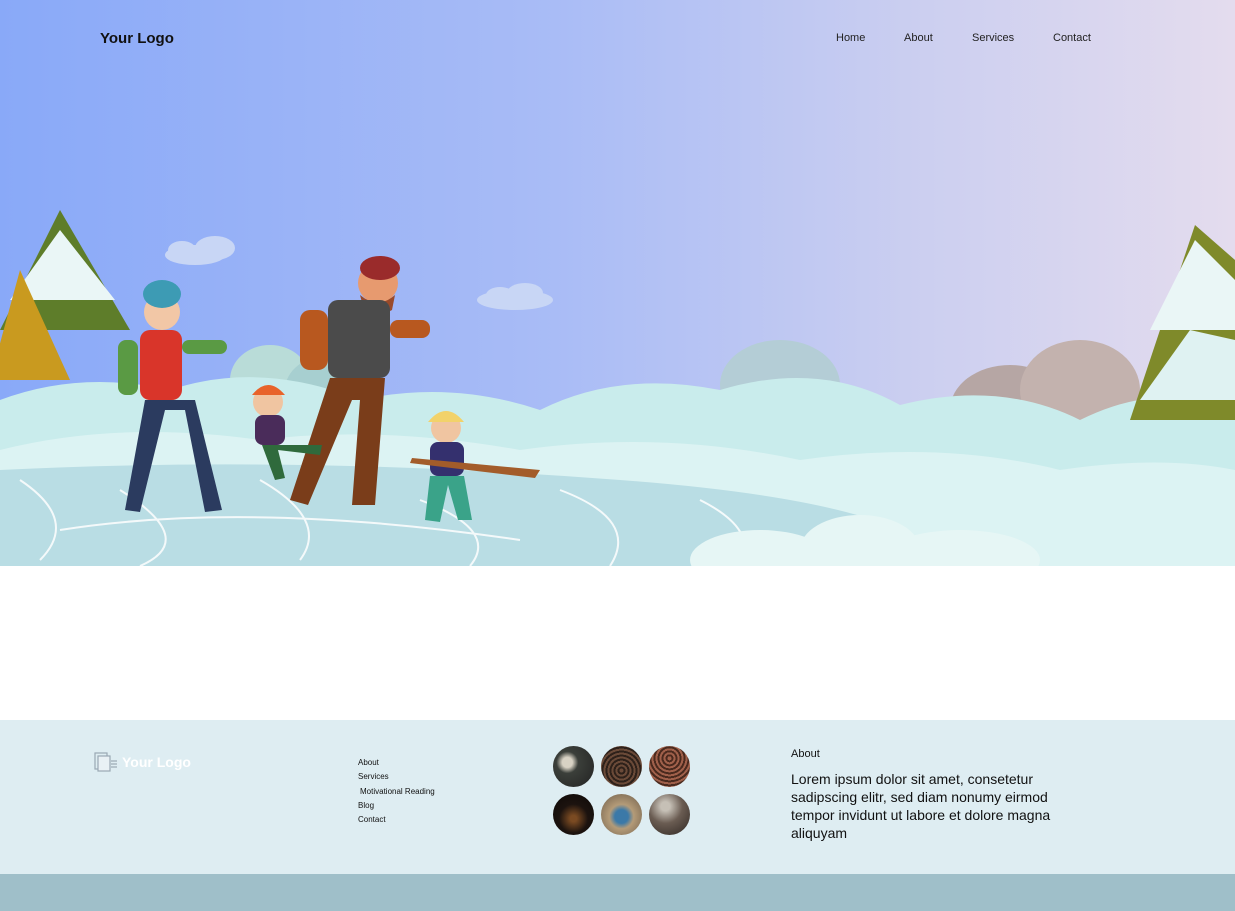  Describe the element at coordinates (573, 814) in the screenshot. I see `gallery-thumb-concert` at that location.